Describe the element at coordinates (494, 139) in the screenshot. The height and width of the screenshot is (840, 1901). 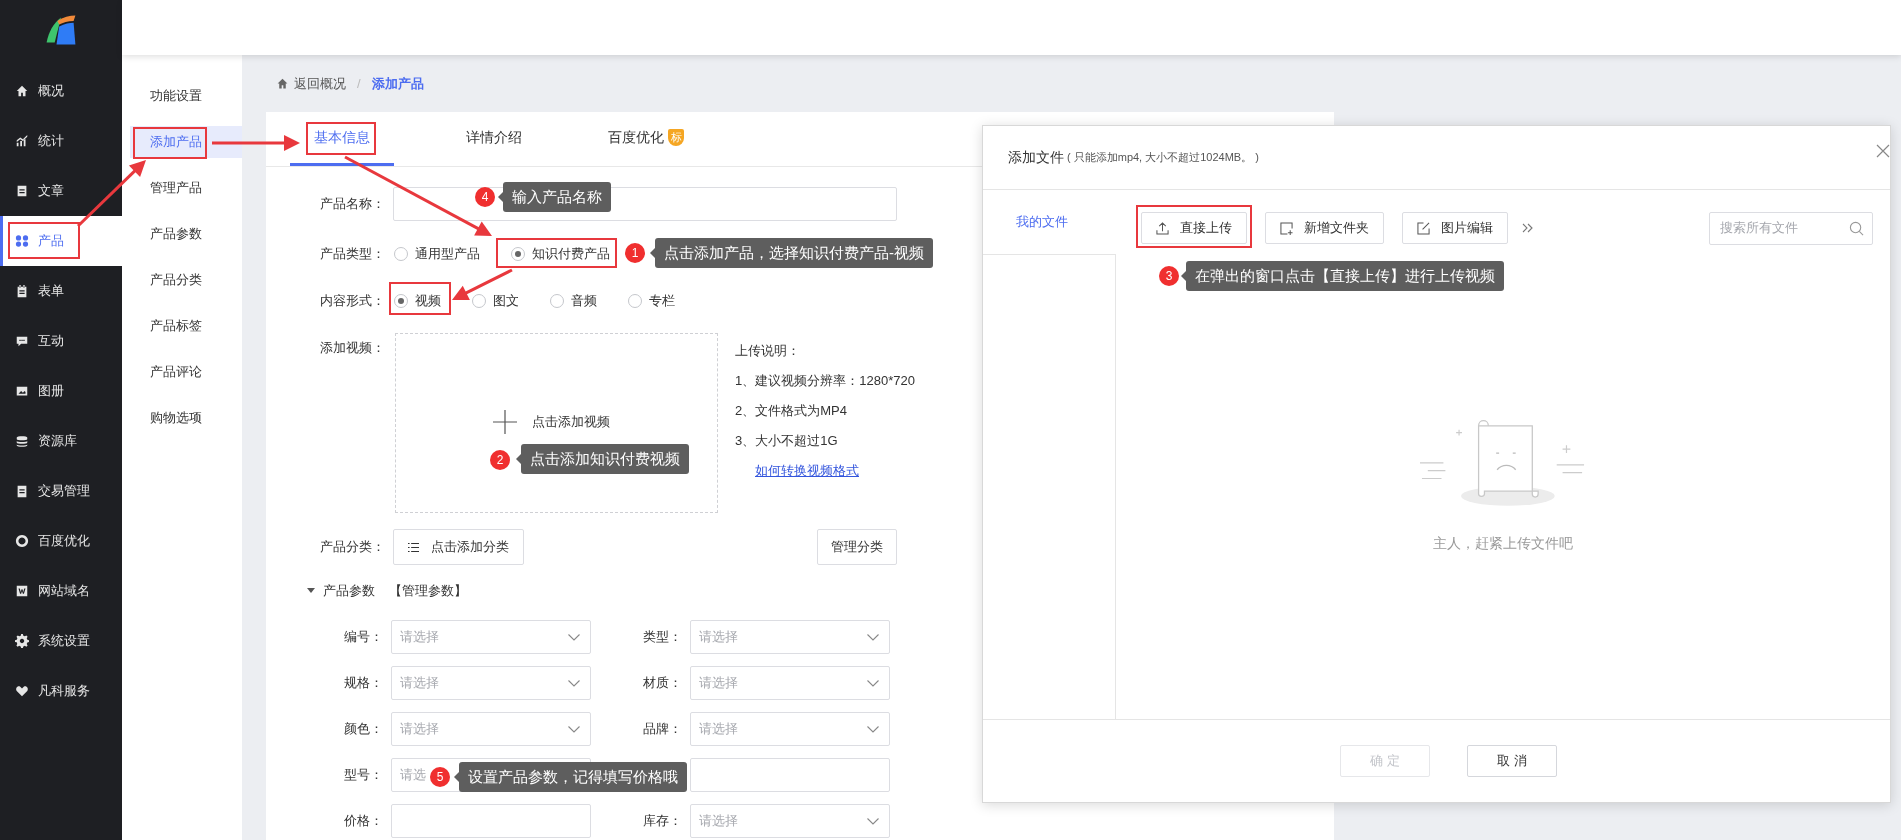
I see `tab: 详情介绍` at that location.